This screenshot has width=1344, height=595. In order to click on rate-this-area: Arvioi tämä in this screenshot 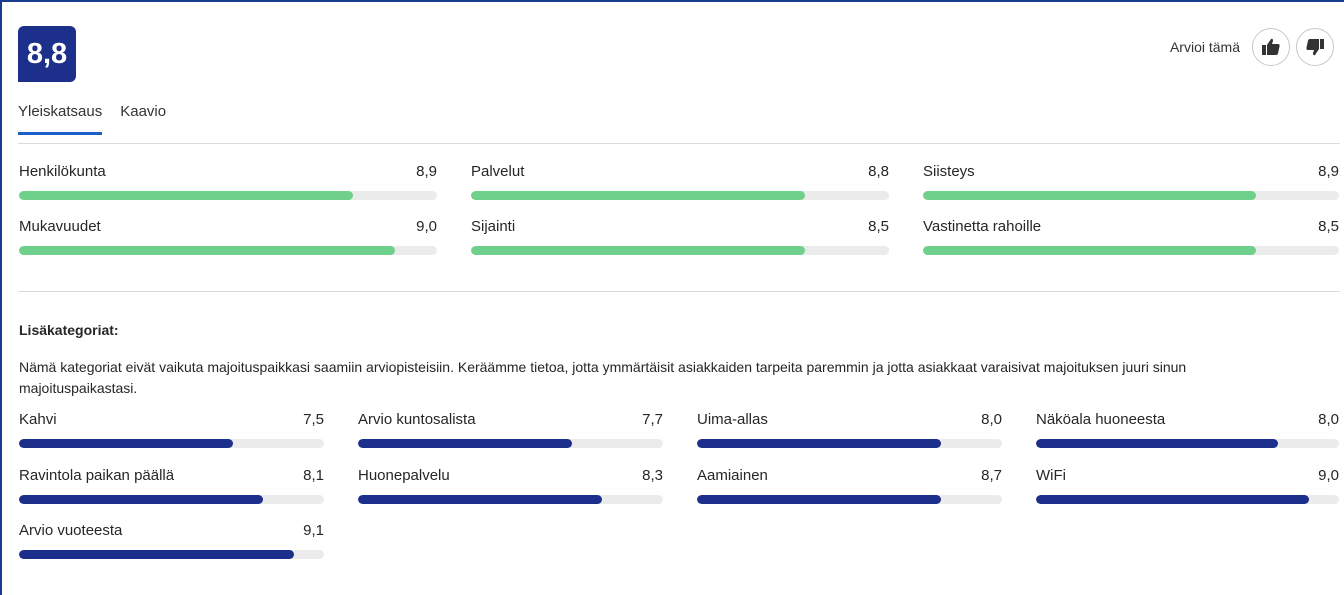, I will do `click(1252, 47)`.